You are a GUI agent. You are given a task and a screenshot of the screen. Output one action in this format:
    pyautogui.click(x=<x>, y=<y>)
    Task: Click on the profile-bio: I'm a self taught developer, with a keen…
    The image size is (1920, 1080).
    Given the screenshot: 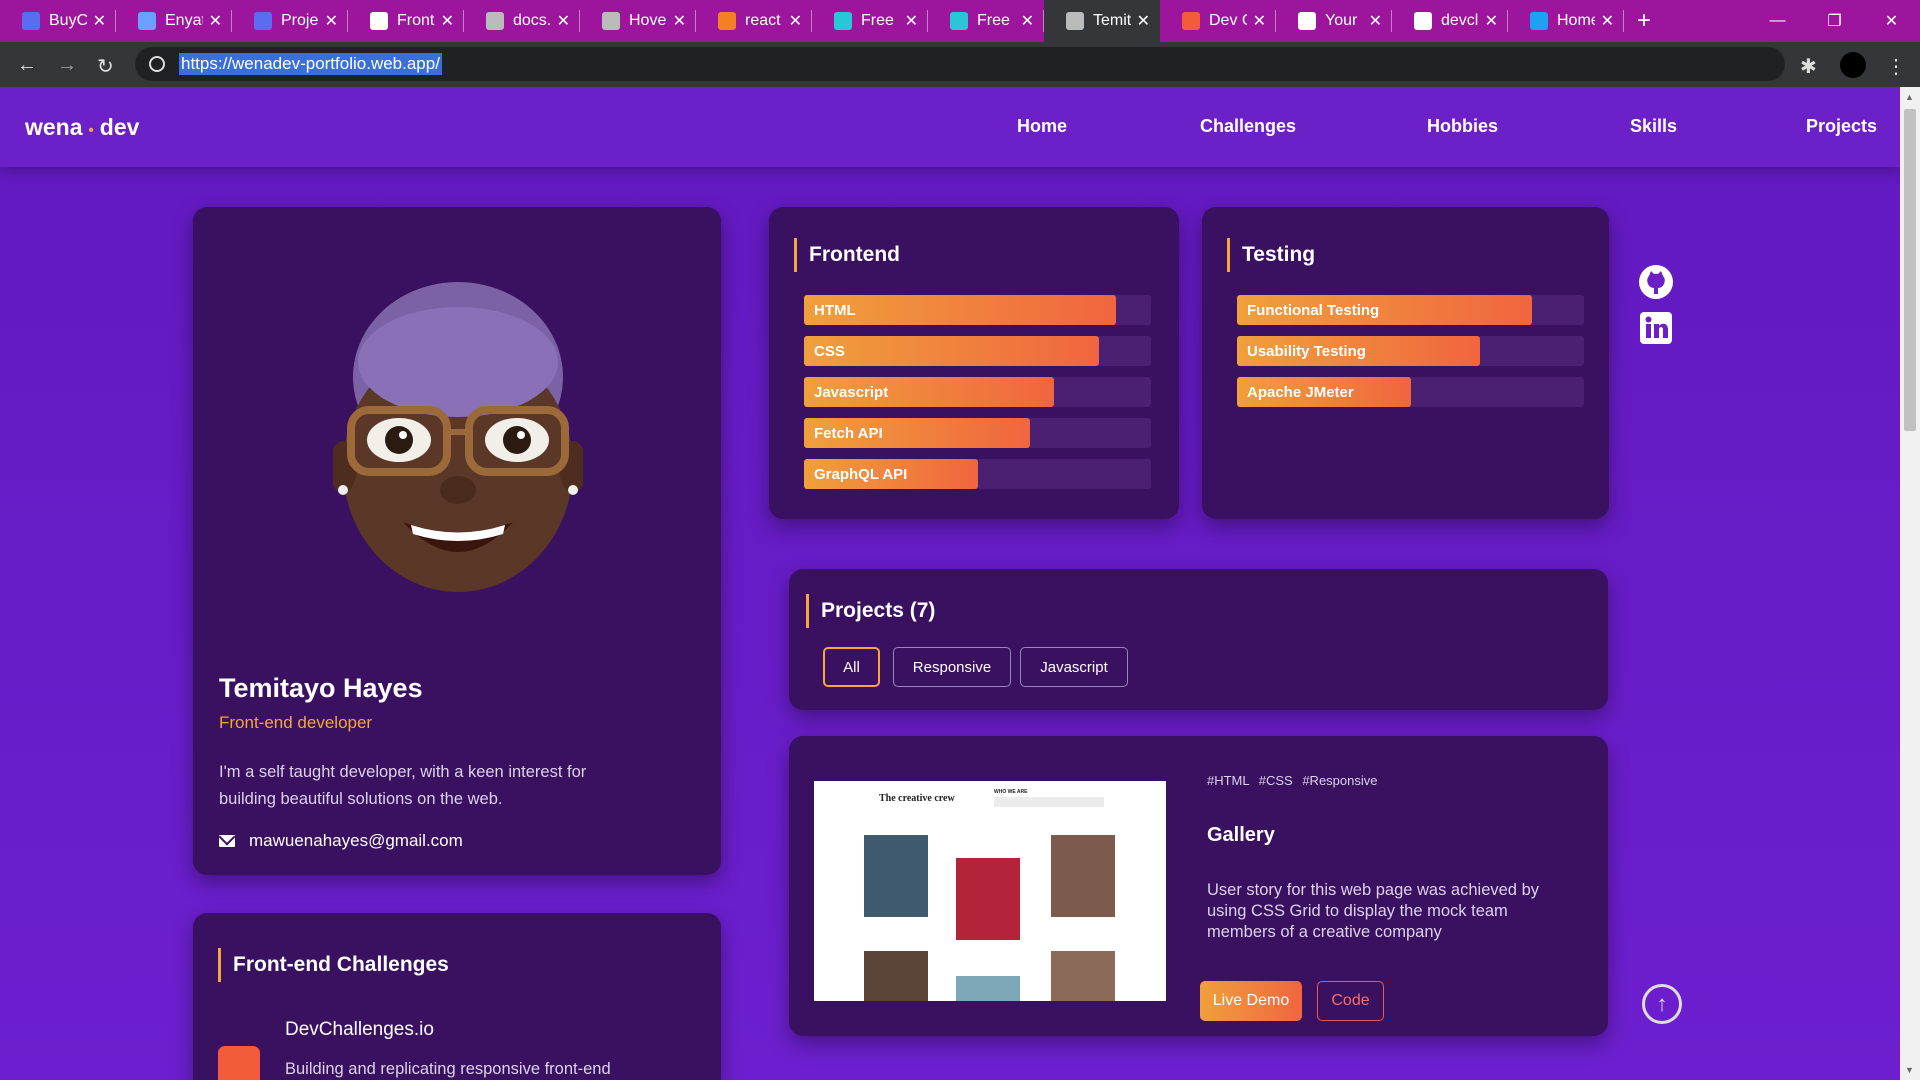 What is the action you would take?
    pyautogui.click(x=403, y=785)
    